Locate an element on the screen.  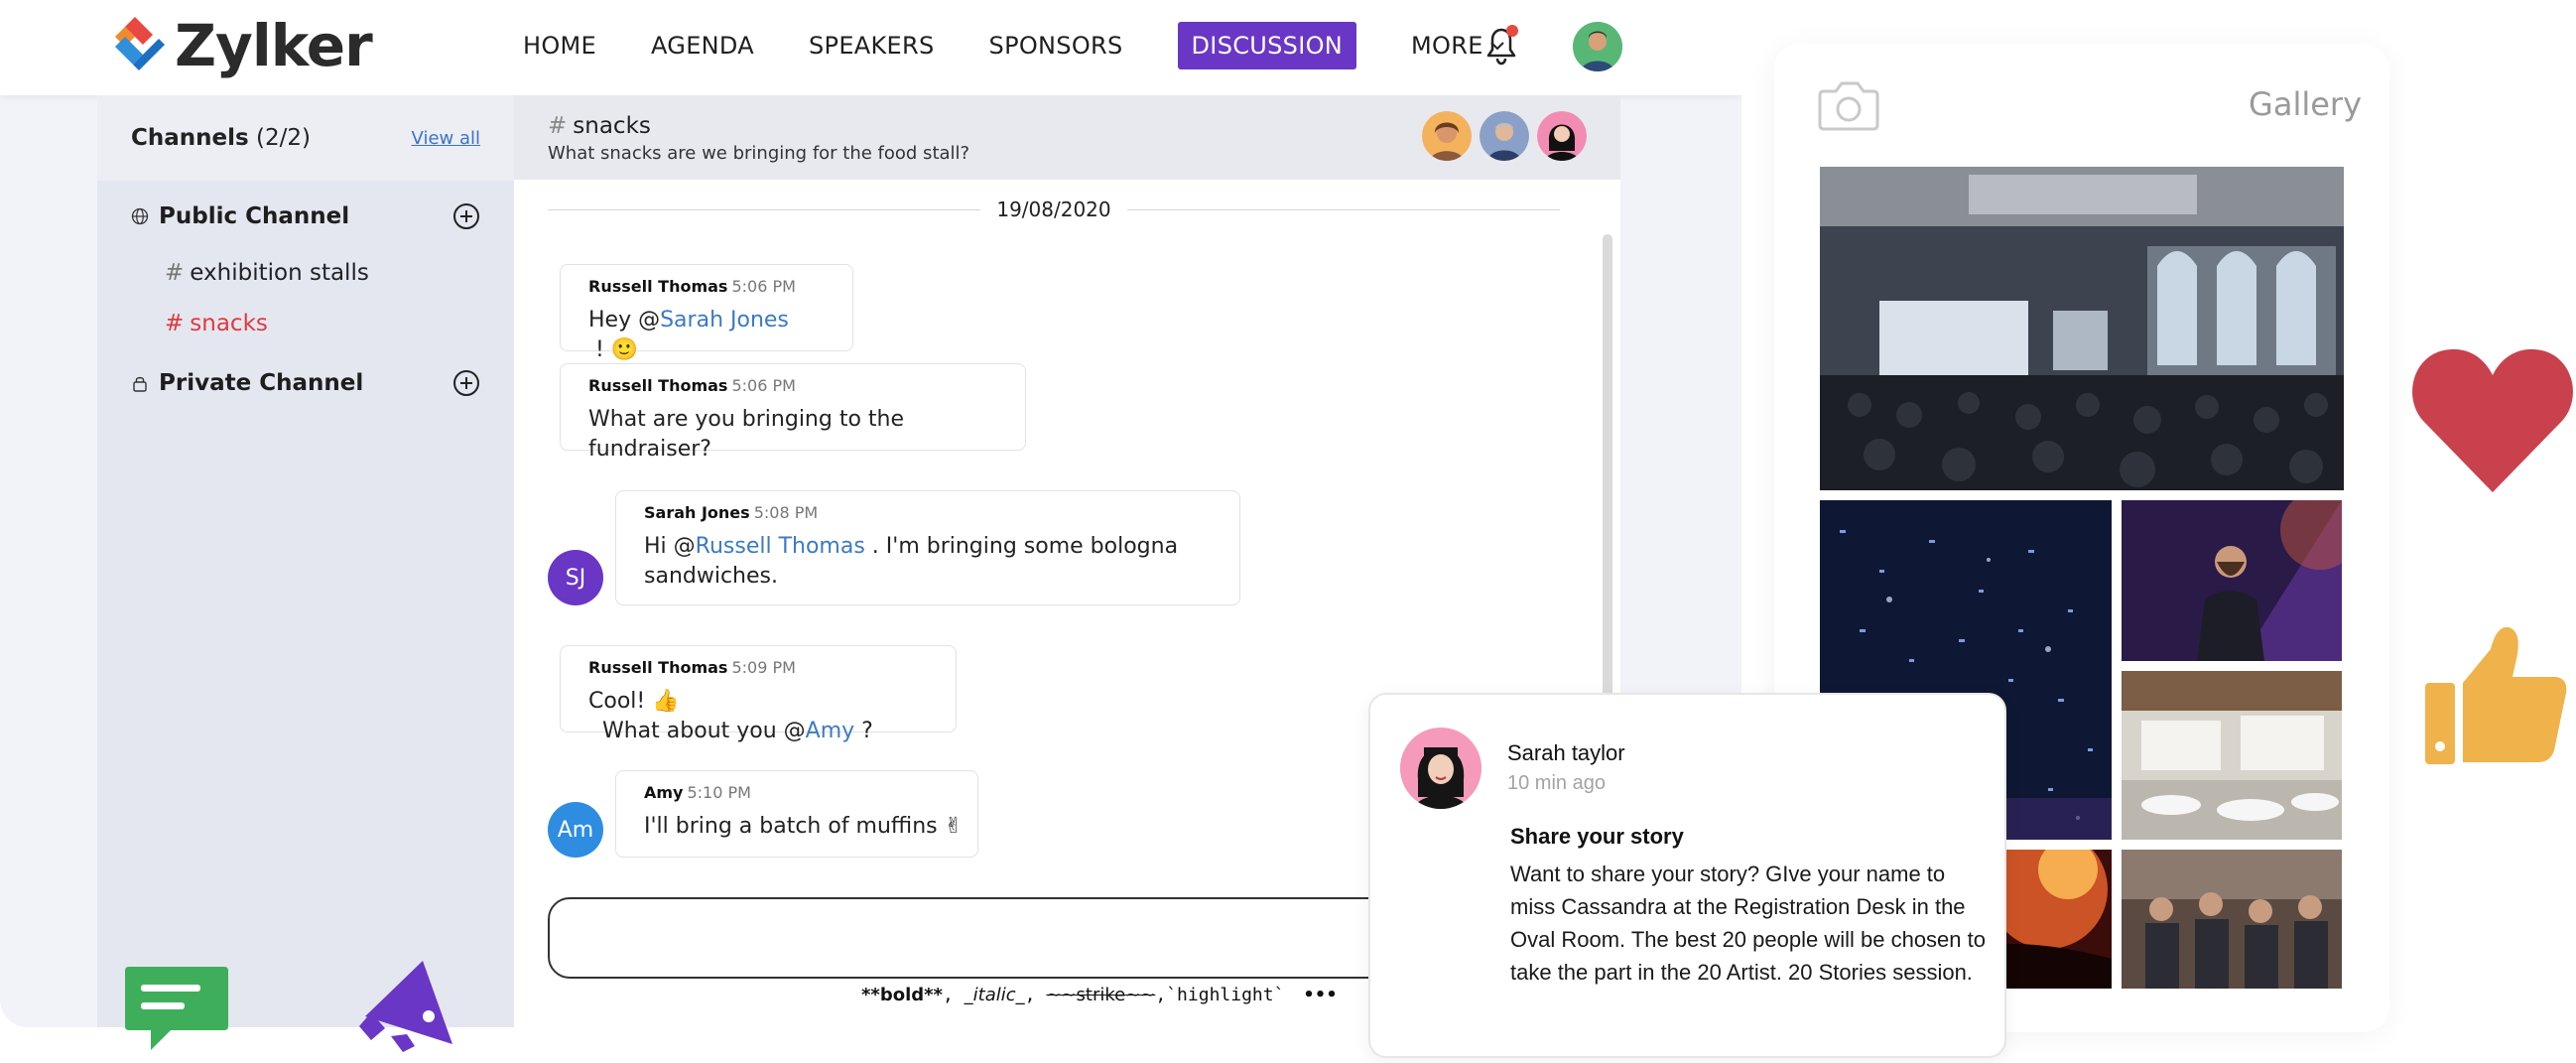
nav-sponsors: SPONSORS is located at coordinates (1056, 46).